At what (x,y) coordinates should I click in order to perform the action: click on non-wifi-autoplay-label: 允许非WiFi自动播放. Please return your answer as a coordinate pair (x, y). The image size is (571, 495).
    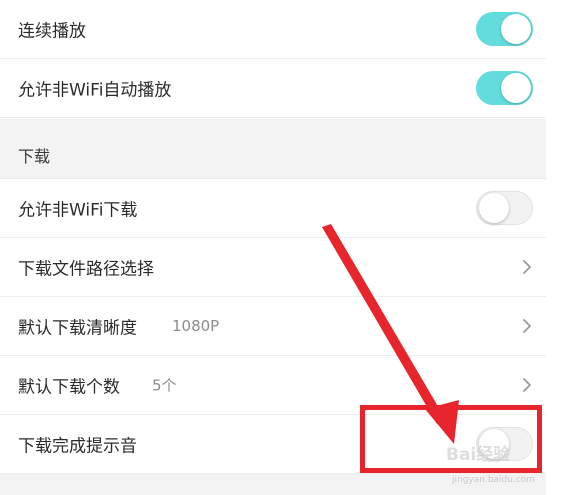
    Looking at the image, I should click on (95, 90).